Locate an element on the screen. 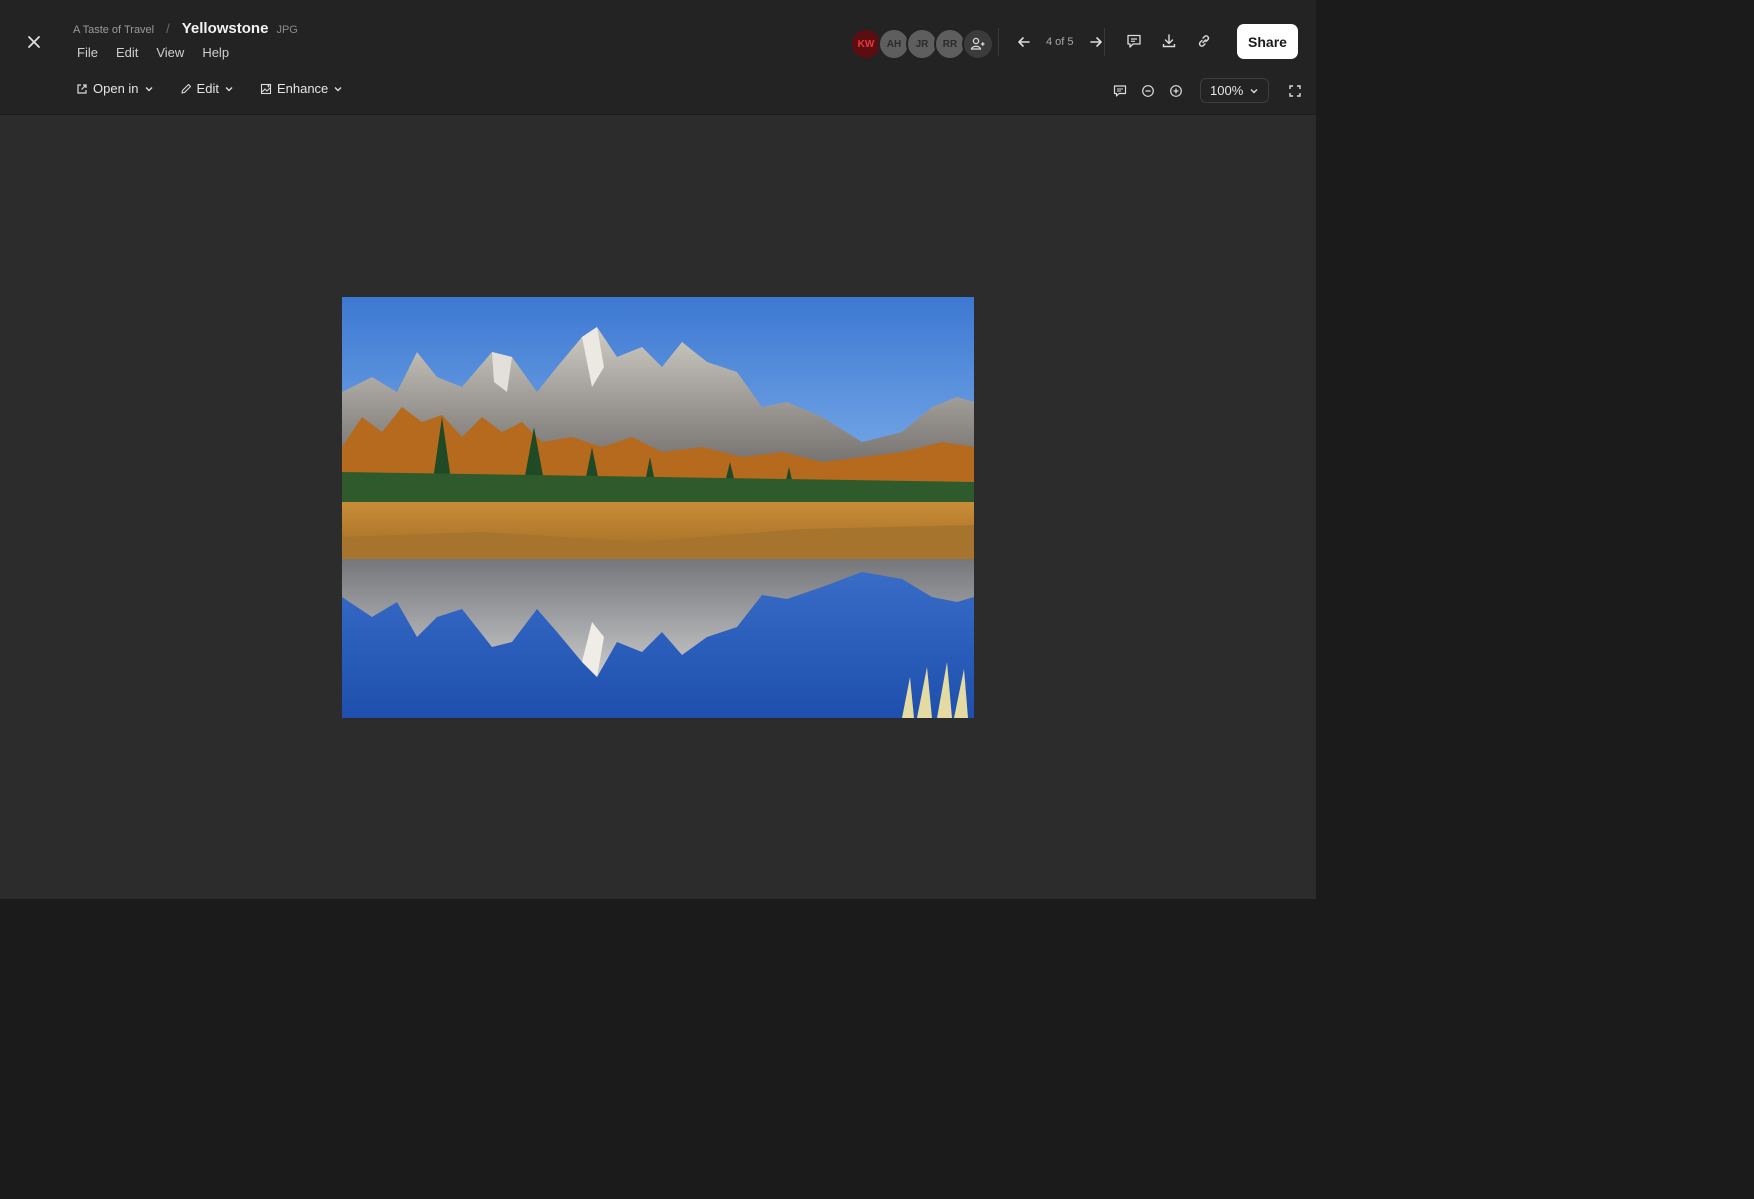 This screenshot has width=1754, height=1199. preview-image is located at coordinates (658, 507).